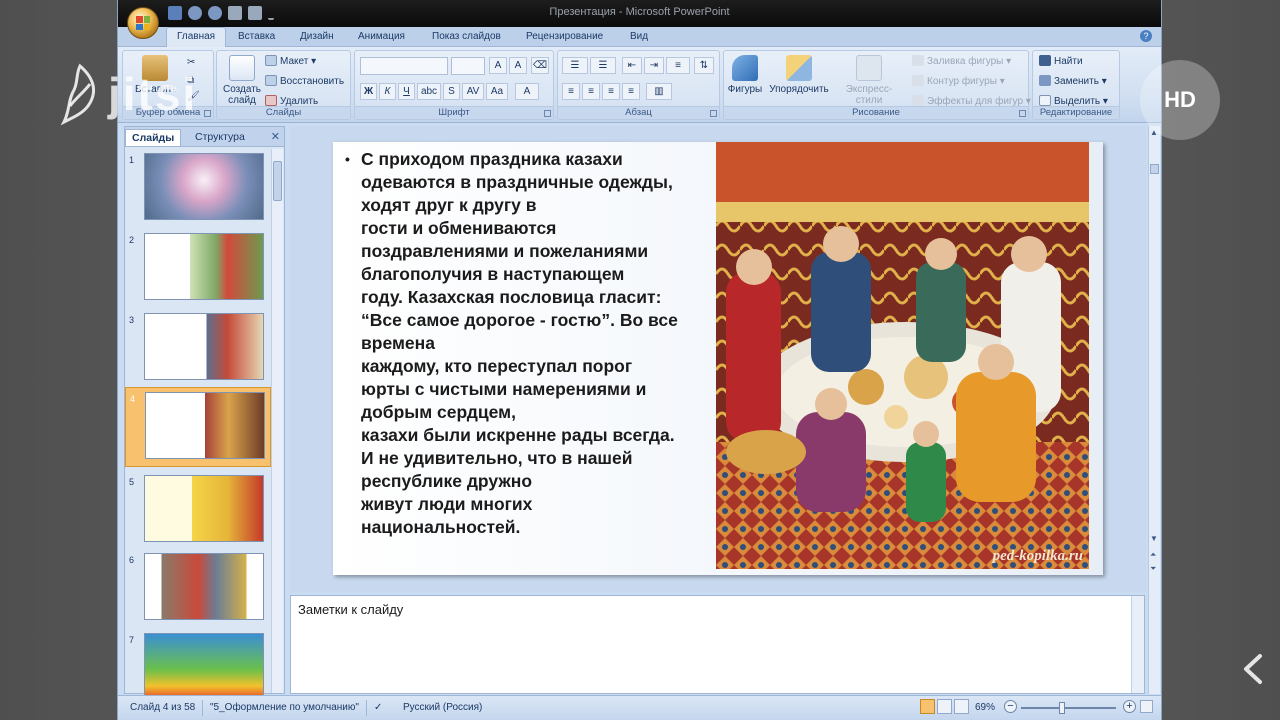  What do you see at coordinates (1073, 81) in the screenshot?
I see `replace-button: Заменить ▾` at bounding box center [1073, 81].